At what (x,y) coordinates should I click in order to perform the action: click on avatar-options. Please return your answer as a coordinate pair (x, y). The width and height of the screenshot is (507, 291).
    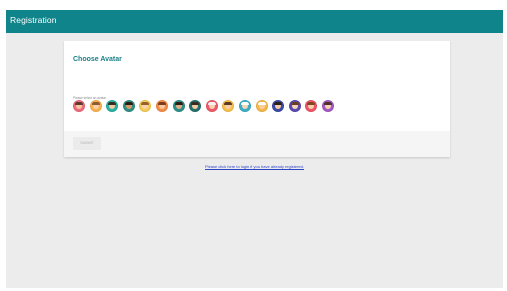
    Looking at the image, I should click on (203, 107).